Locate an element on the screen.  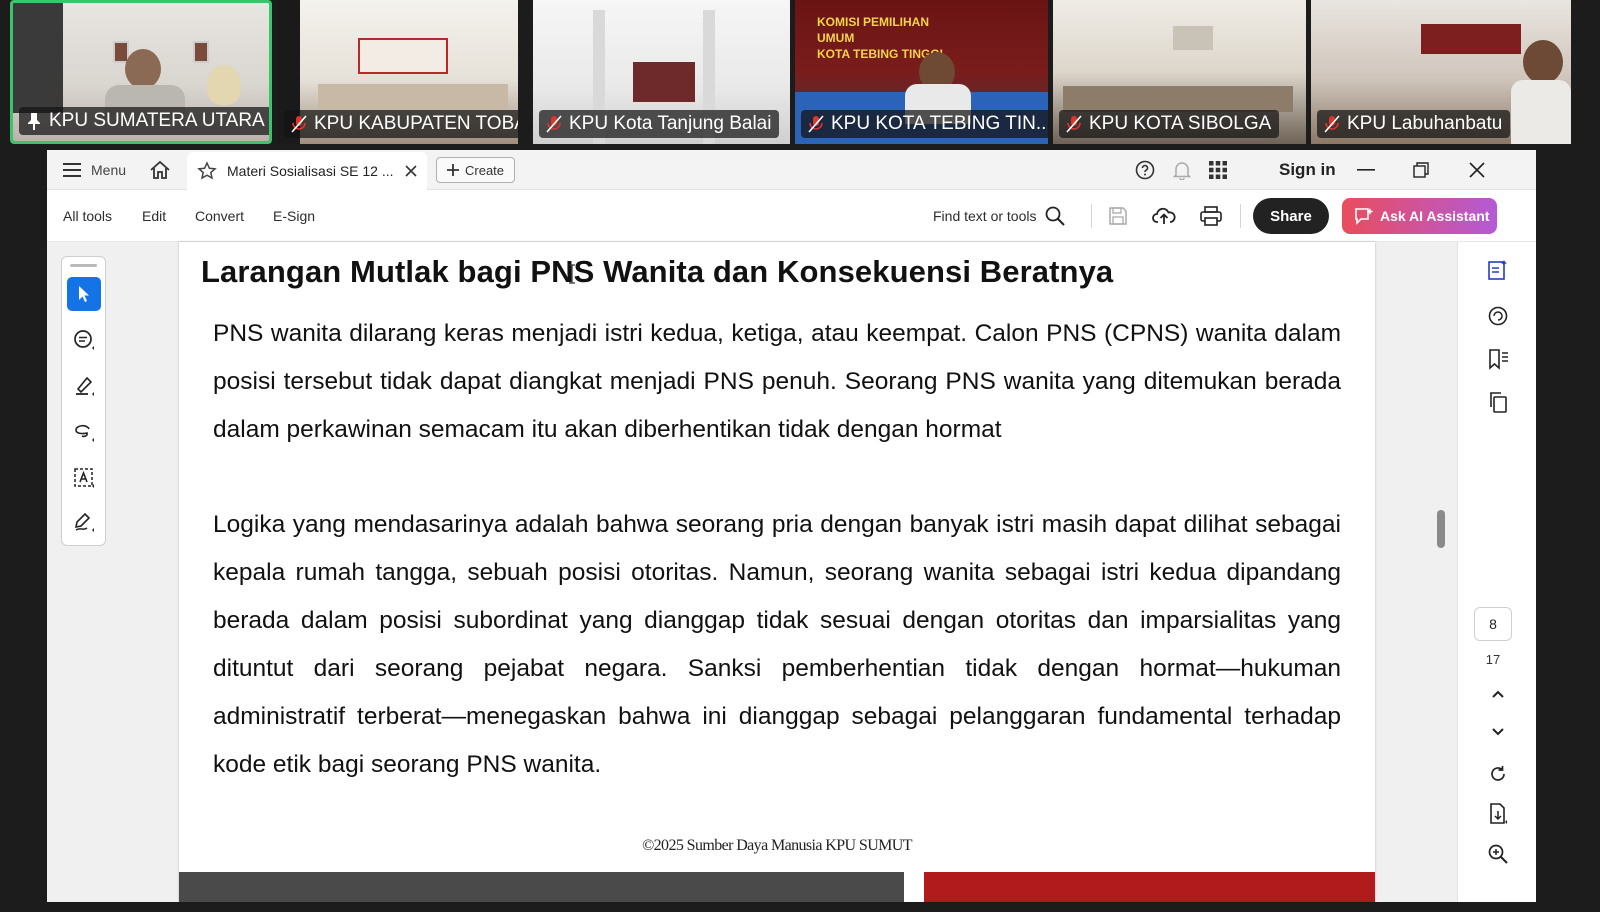
highlighter-icon is located at coordinates (85, 386).